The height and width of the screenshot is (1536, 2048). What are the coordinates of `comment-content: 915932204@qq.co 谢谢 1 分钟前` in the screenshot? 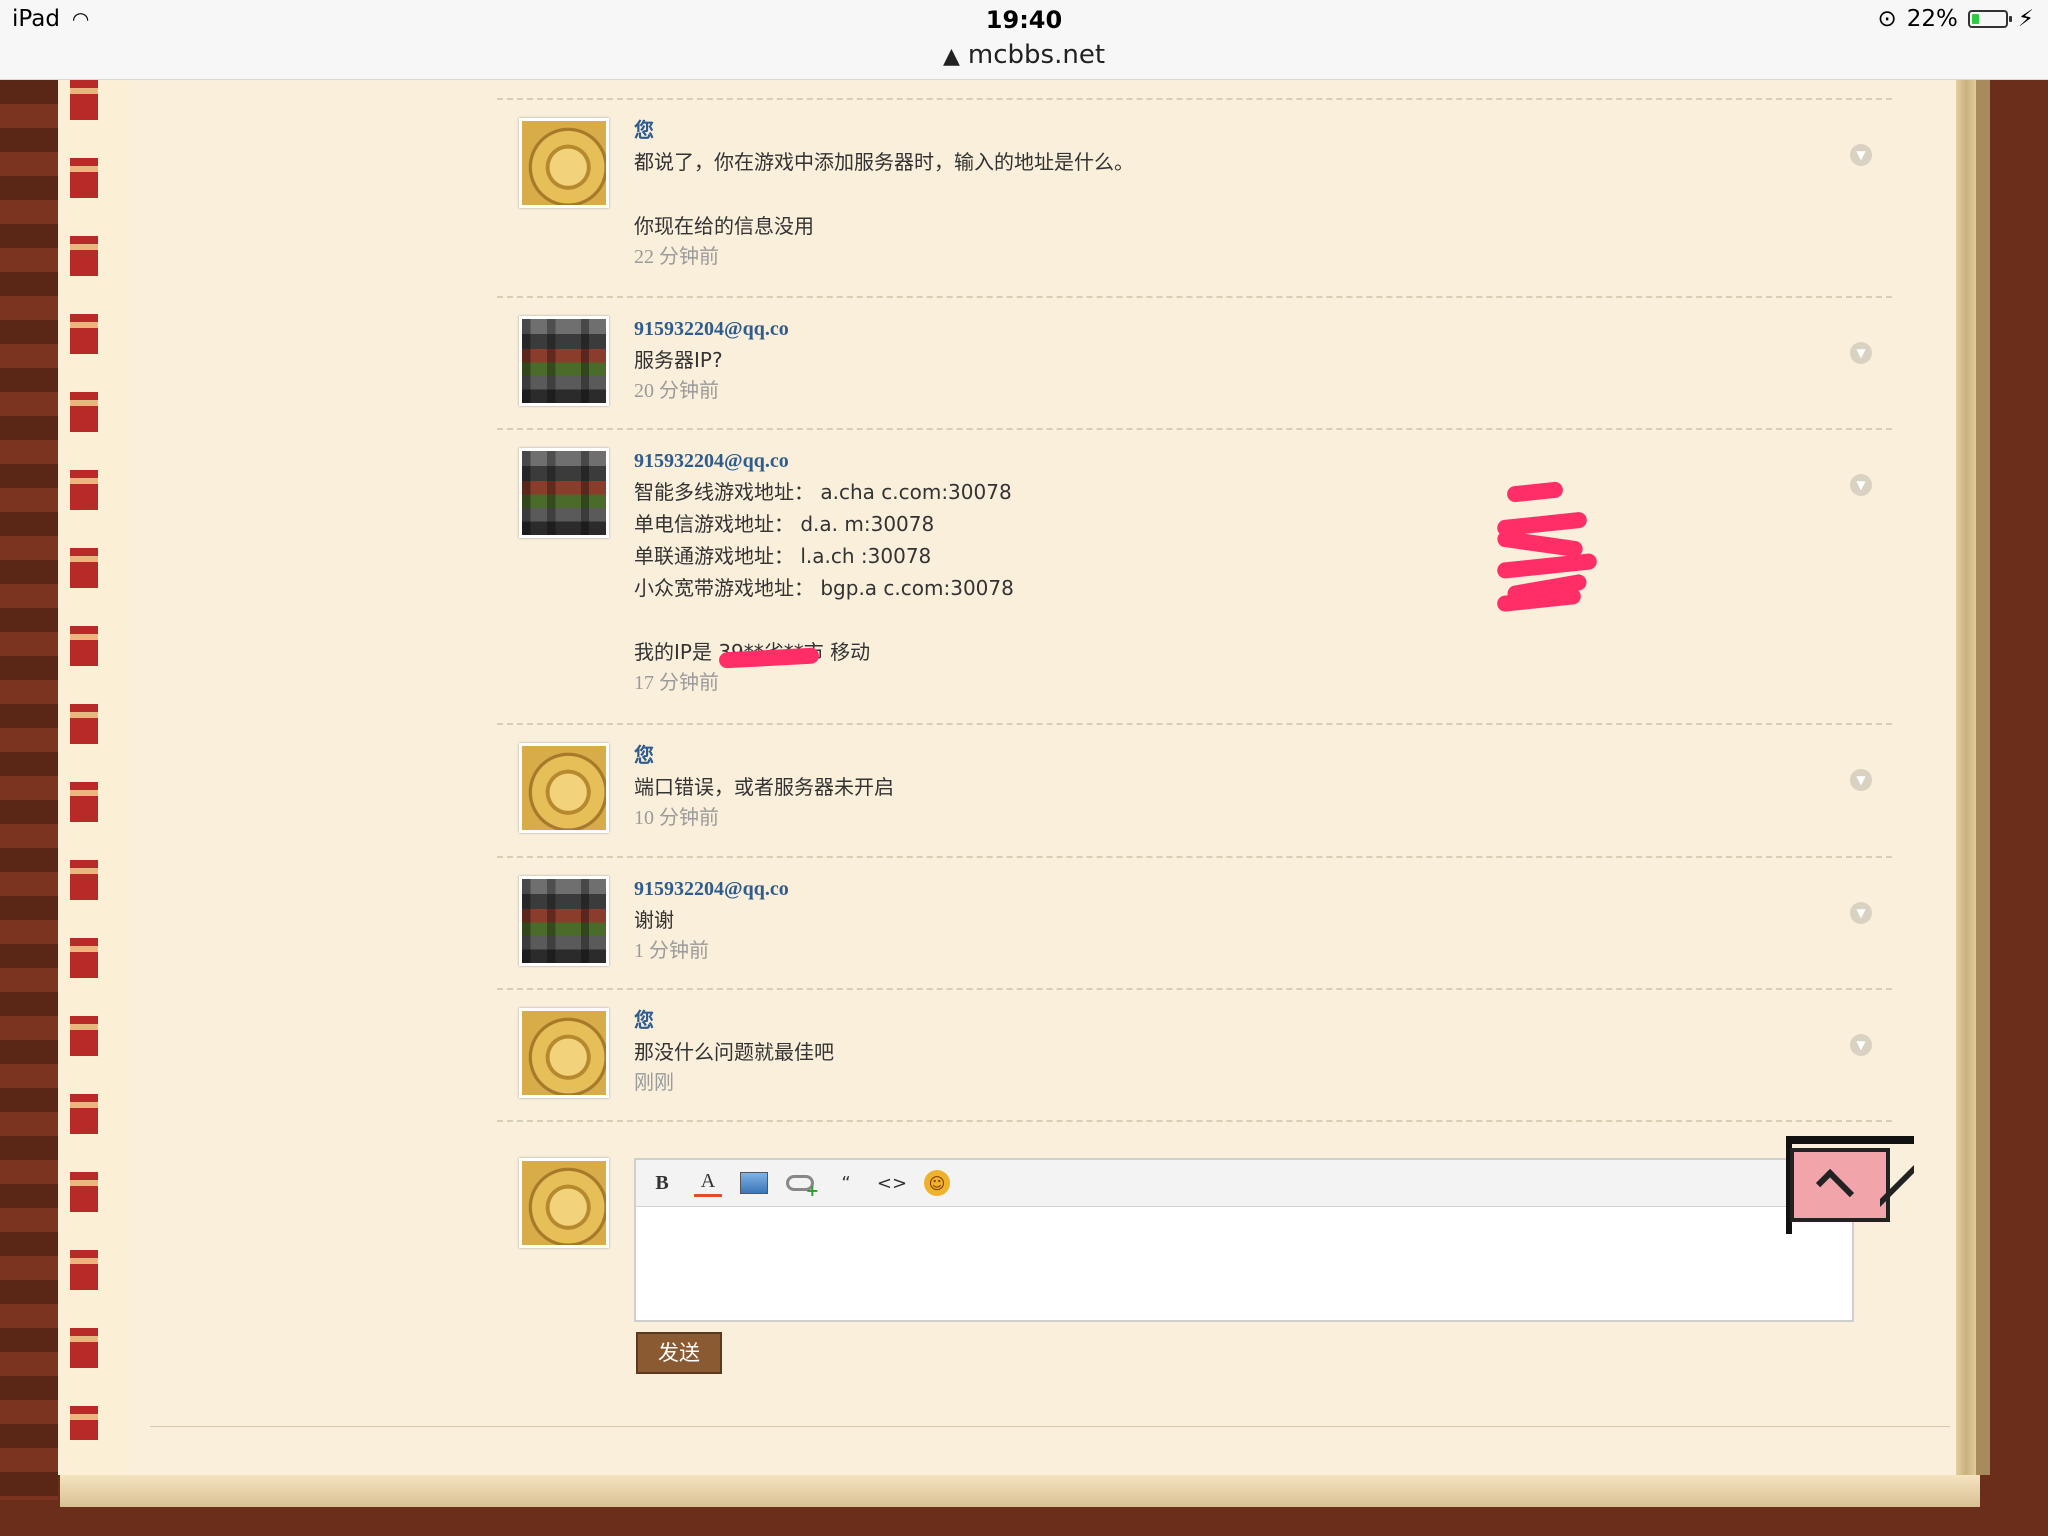 It's located at (1184, 920).